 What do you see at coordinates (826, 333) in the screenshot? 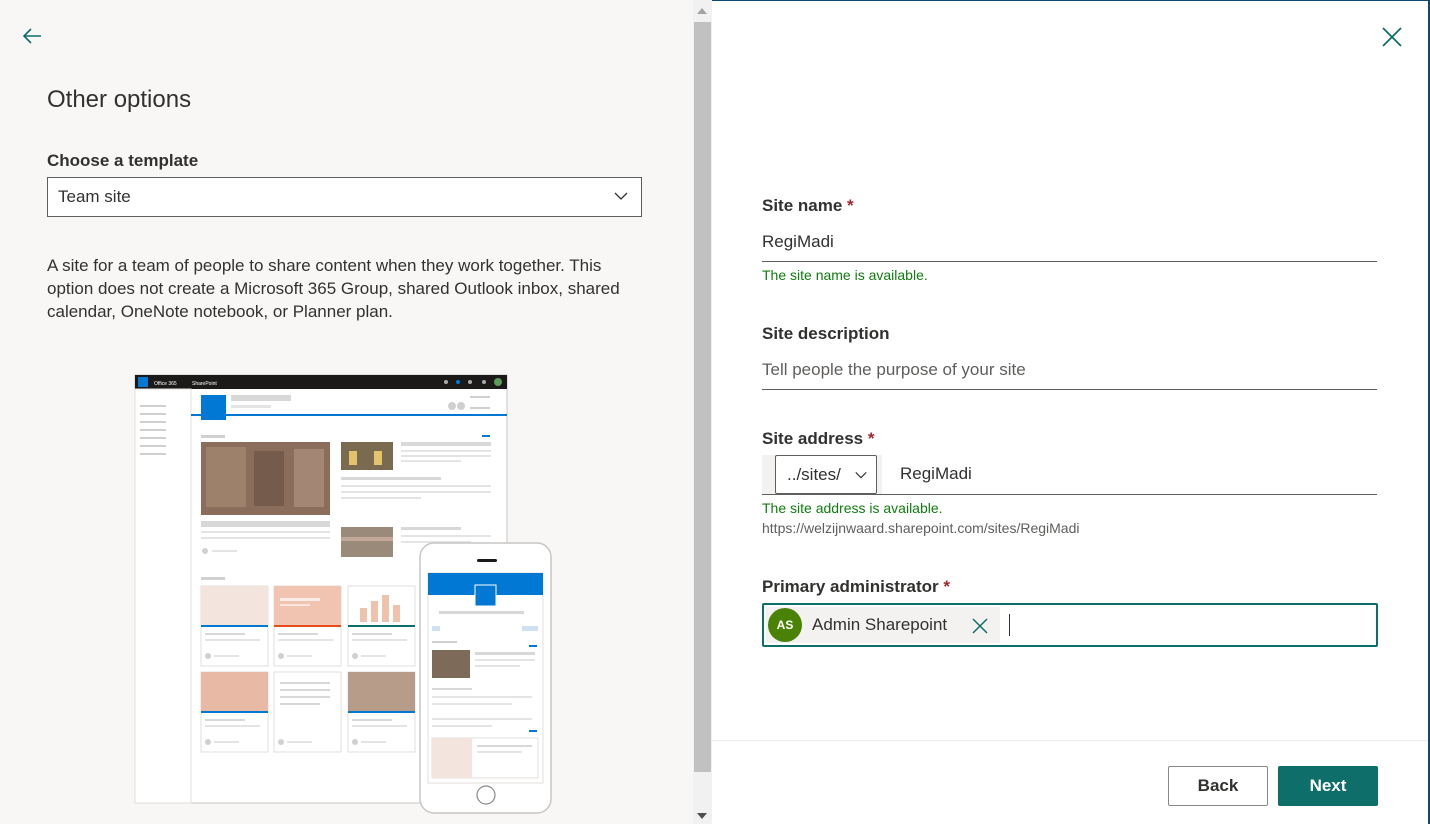
I see `site-description-label: Site description` at bounding box center [826, 333].